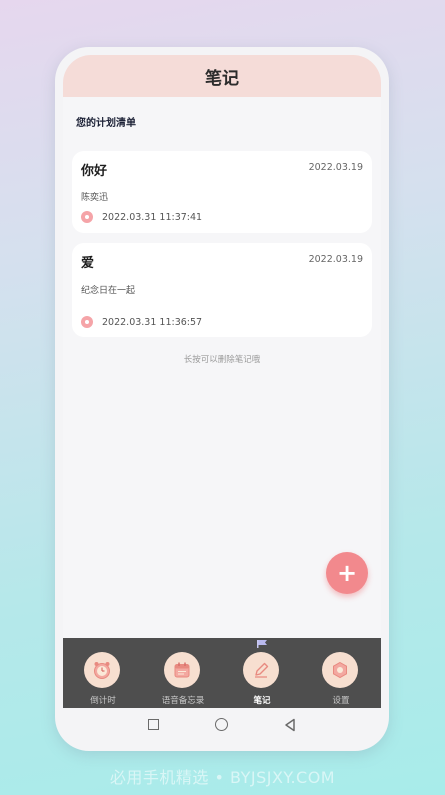 The image size is (445, 795). Describe the element at coordinates (106, 123) in the screenshot. I see `section-title: 您的计划清单` at that location.